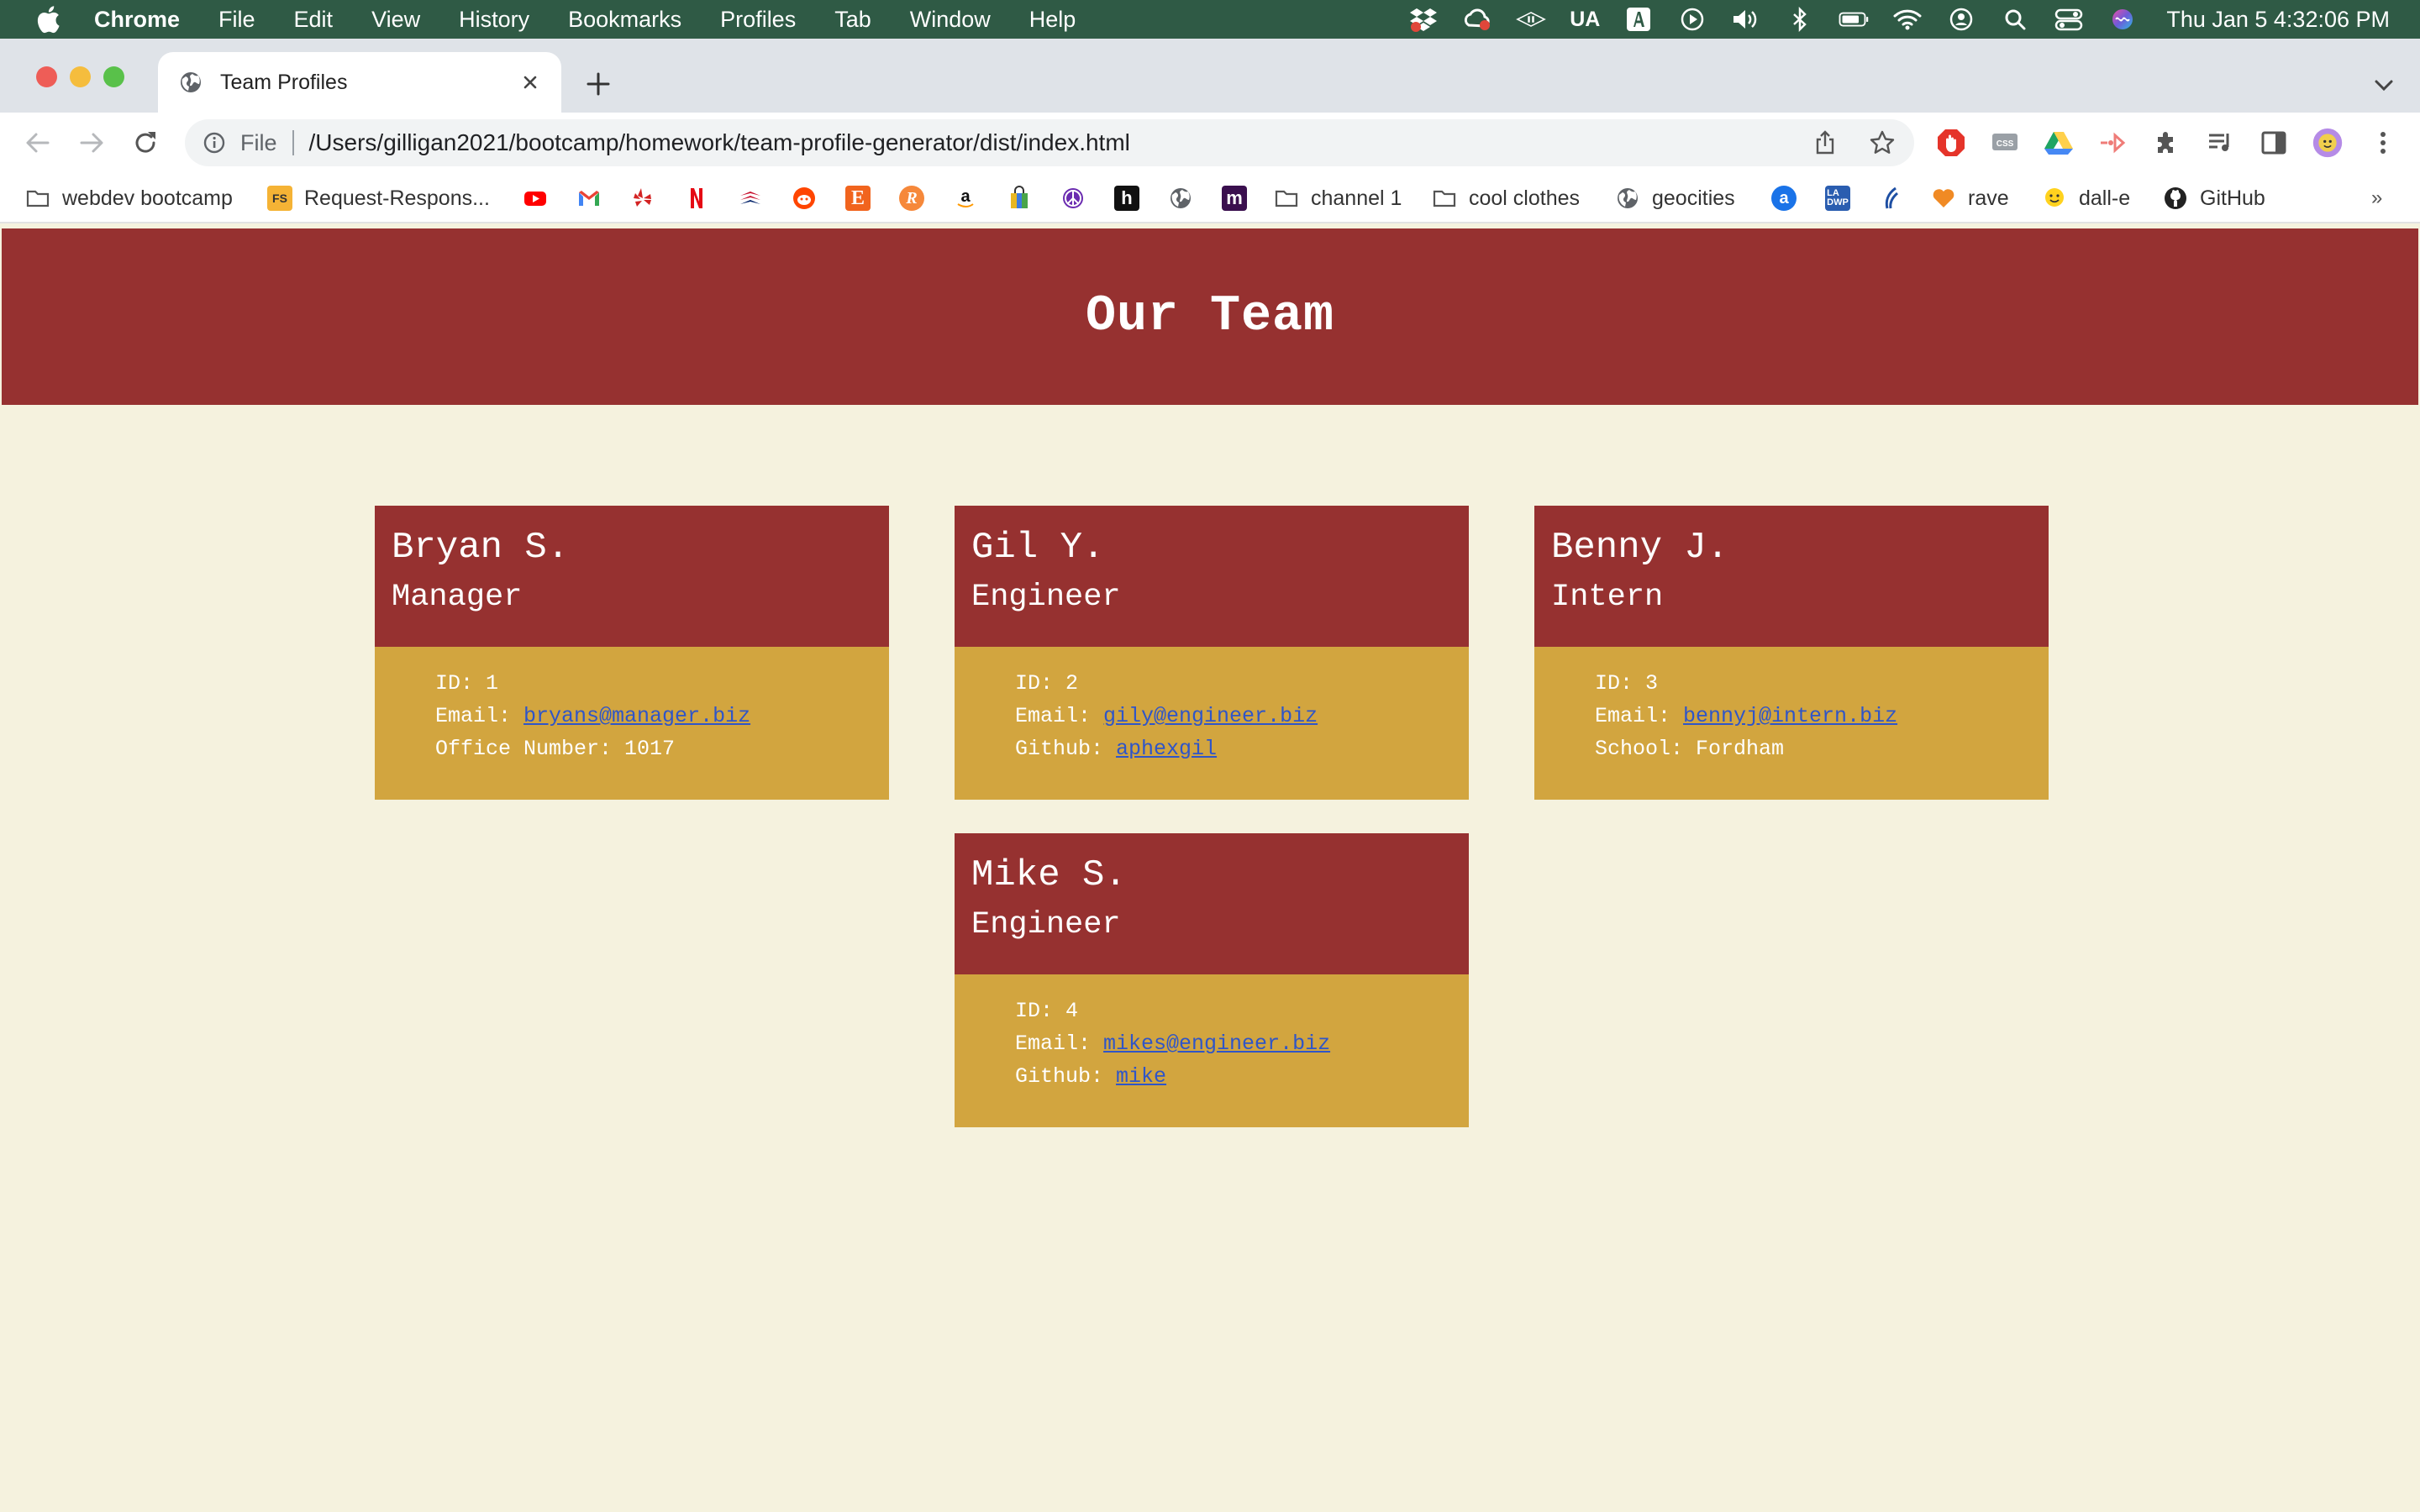 The image size is (2420, 1512). I want to click on user-account-icon, so click(1961, 19).